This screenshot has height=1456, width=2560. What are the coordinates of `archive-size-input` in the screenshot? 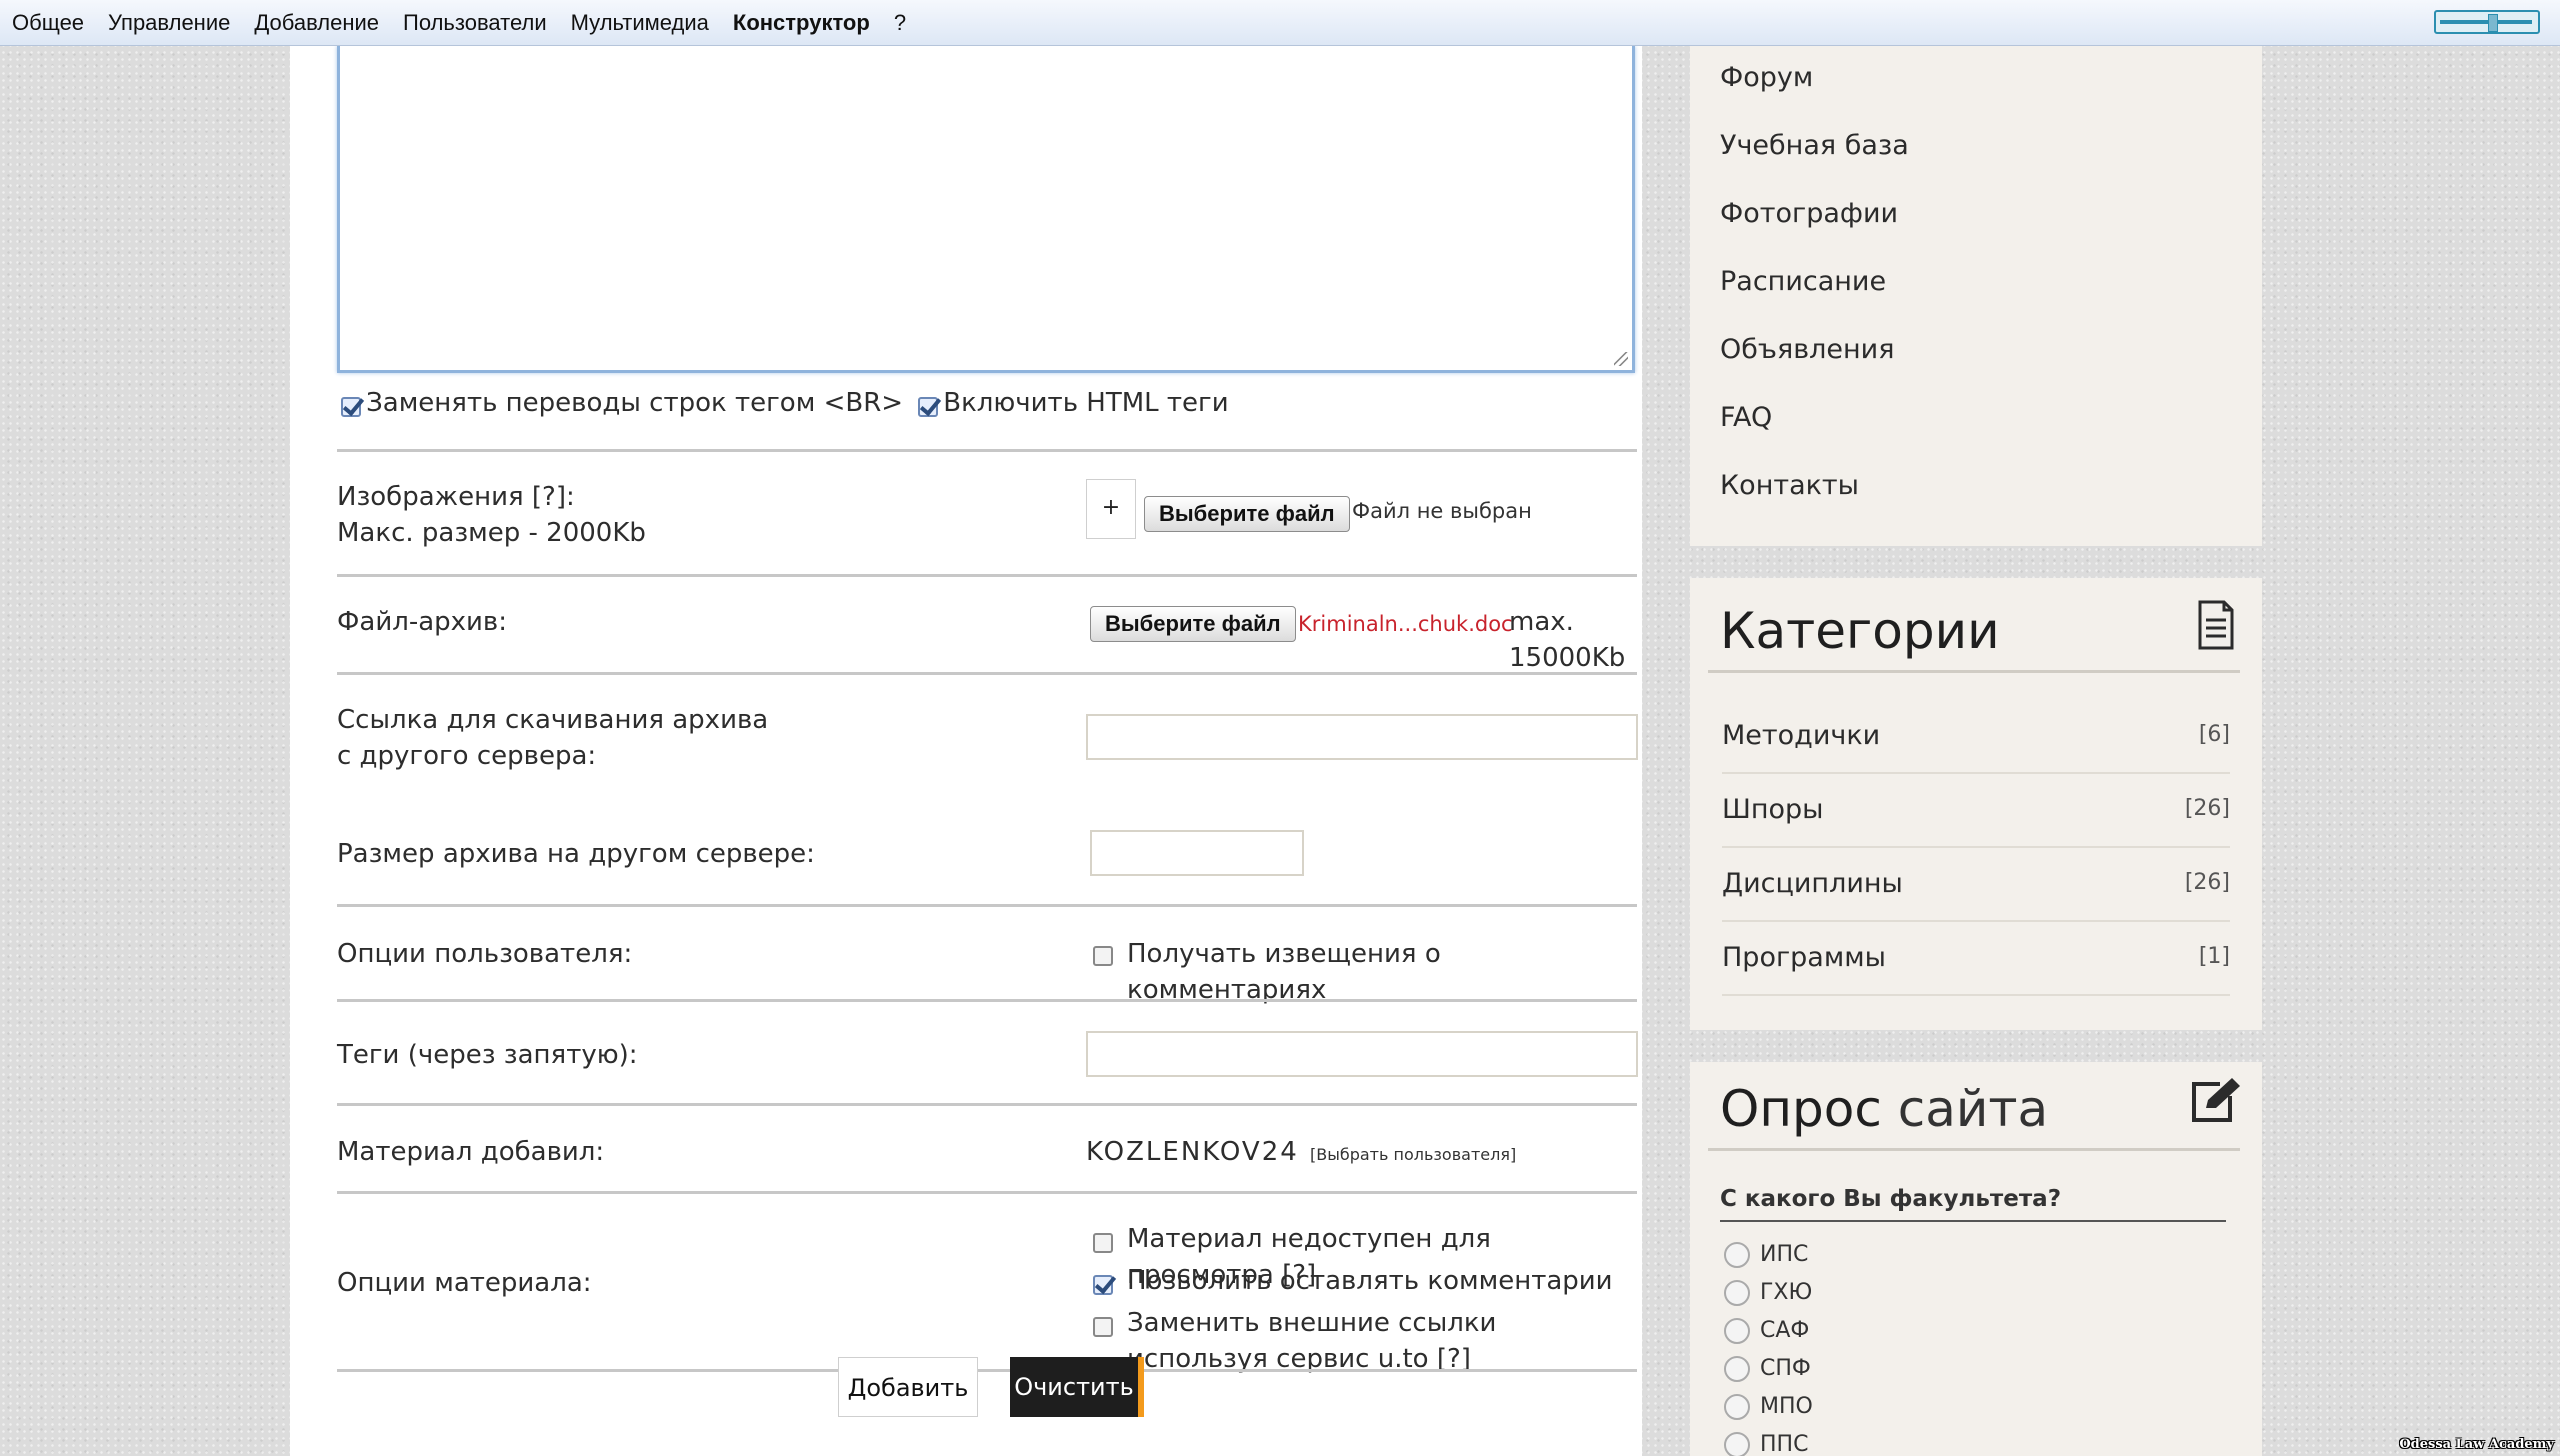 It's located at (1197, 853).